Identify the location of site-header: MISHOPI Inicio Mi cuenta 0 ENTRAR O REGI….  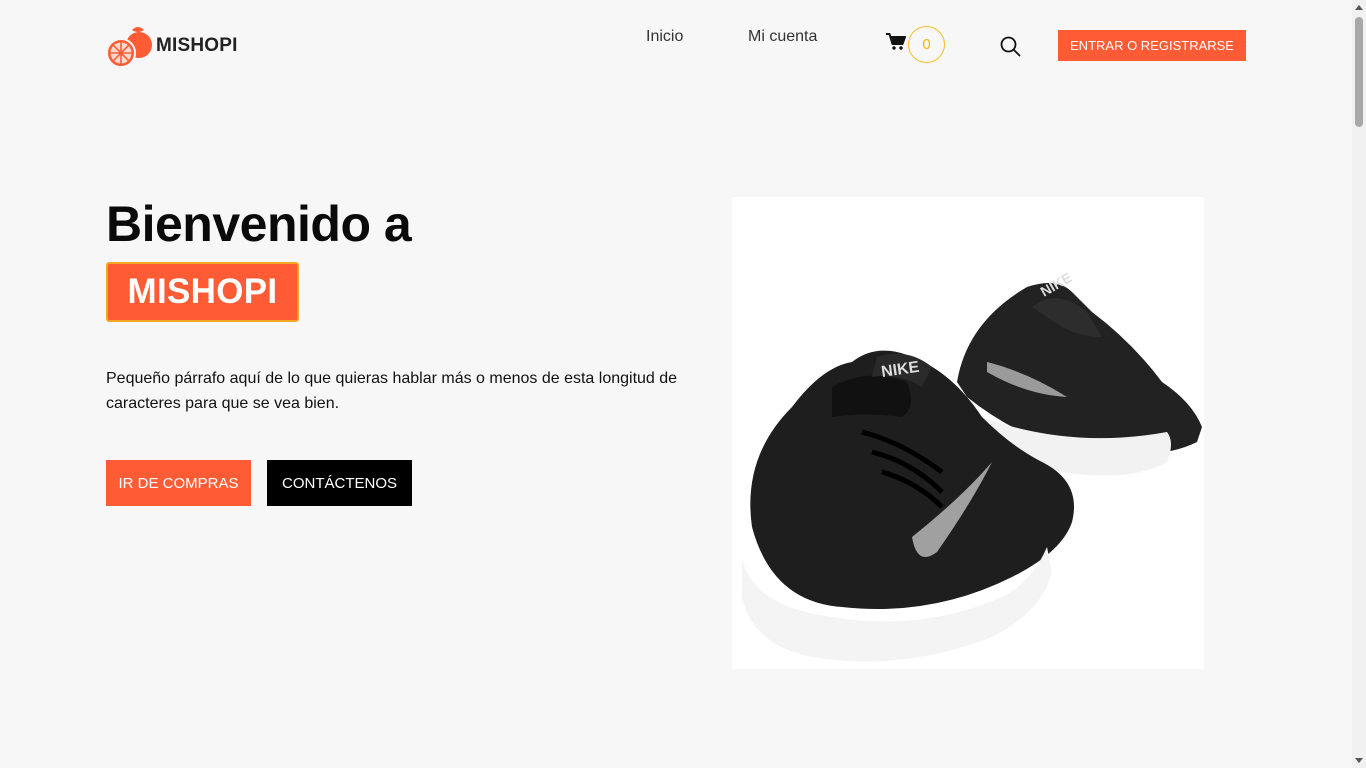
(676, 45).